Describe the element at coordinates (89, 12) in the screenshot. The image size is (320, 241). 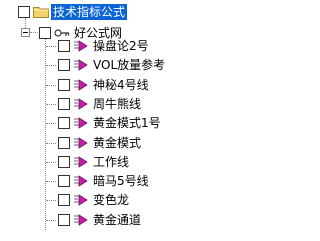
I see `tree-root-label: 技术指标公式` at that location.